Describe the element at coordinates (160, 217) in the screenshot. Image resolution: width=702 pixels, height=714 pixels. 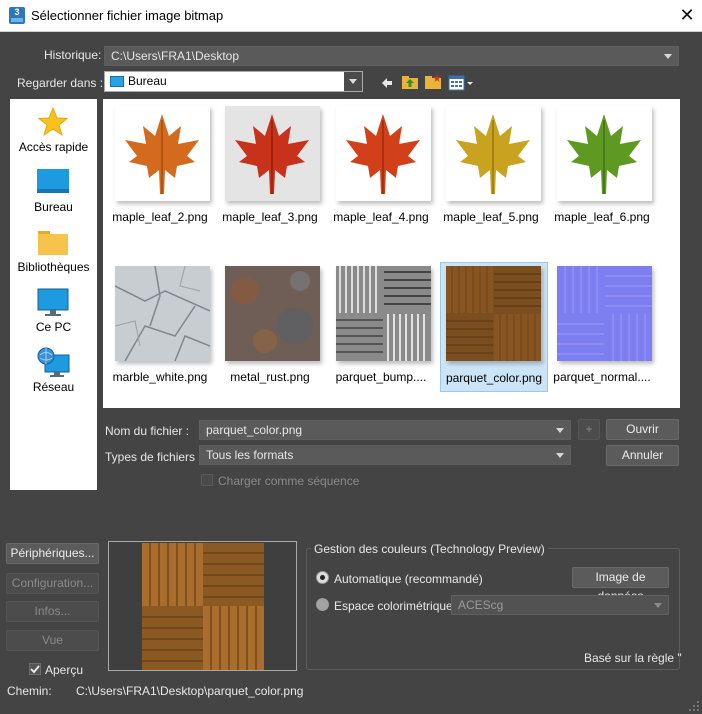
I see `file-name: maple_leaf_2.png` at that location.